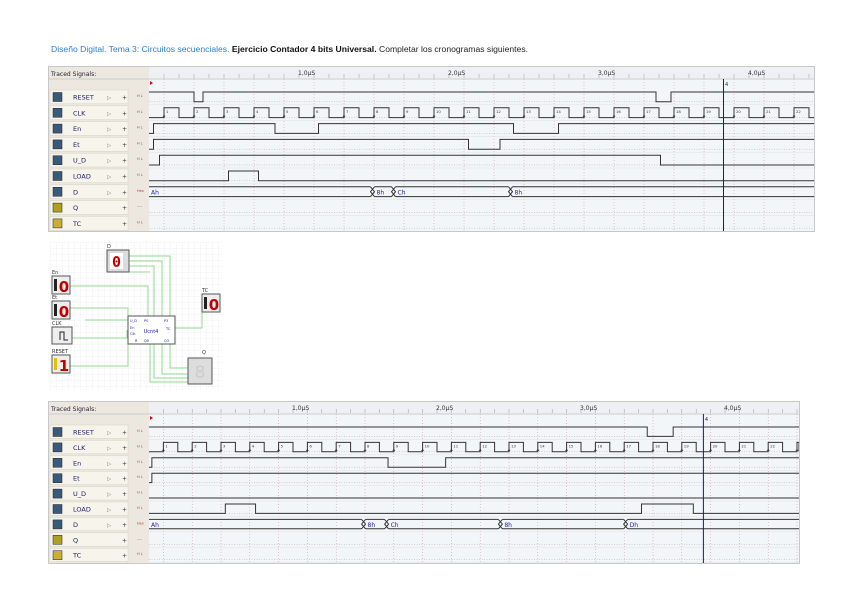  Describe the element at coordinates (453, 49) in the screenshot. I see `title-instruction: Completar los cronogramas siguientes.` at that location.